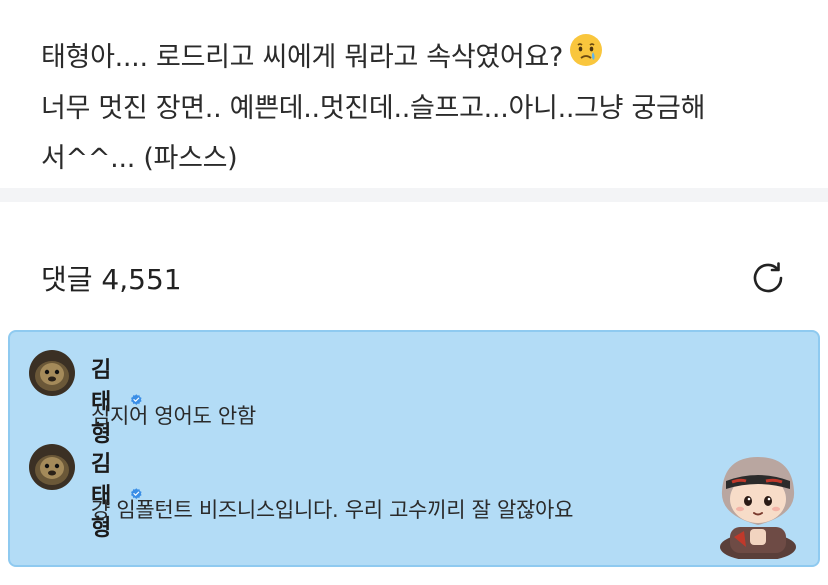 This screenshot has height=585, width=828. I want to click on refresh-button, so click(768, 278).